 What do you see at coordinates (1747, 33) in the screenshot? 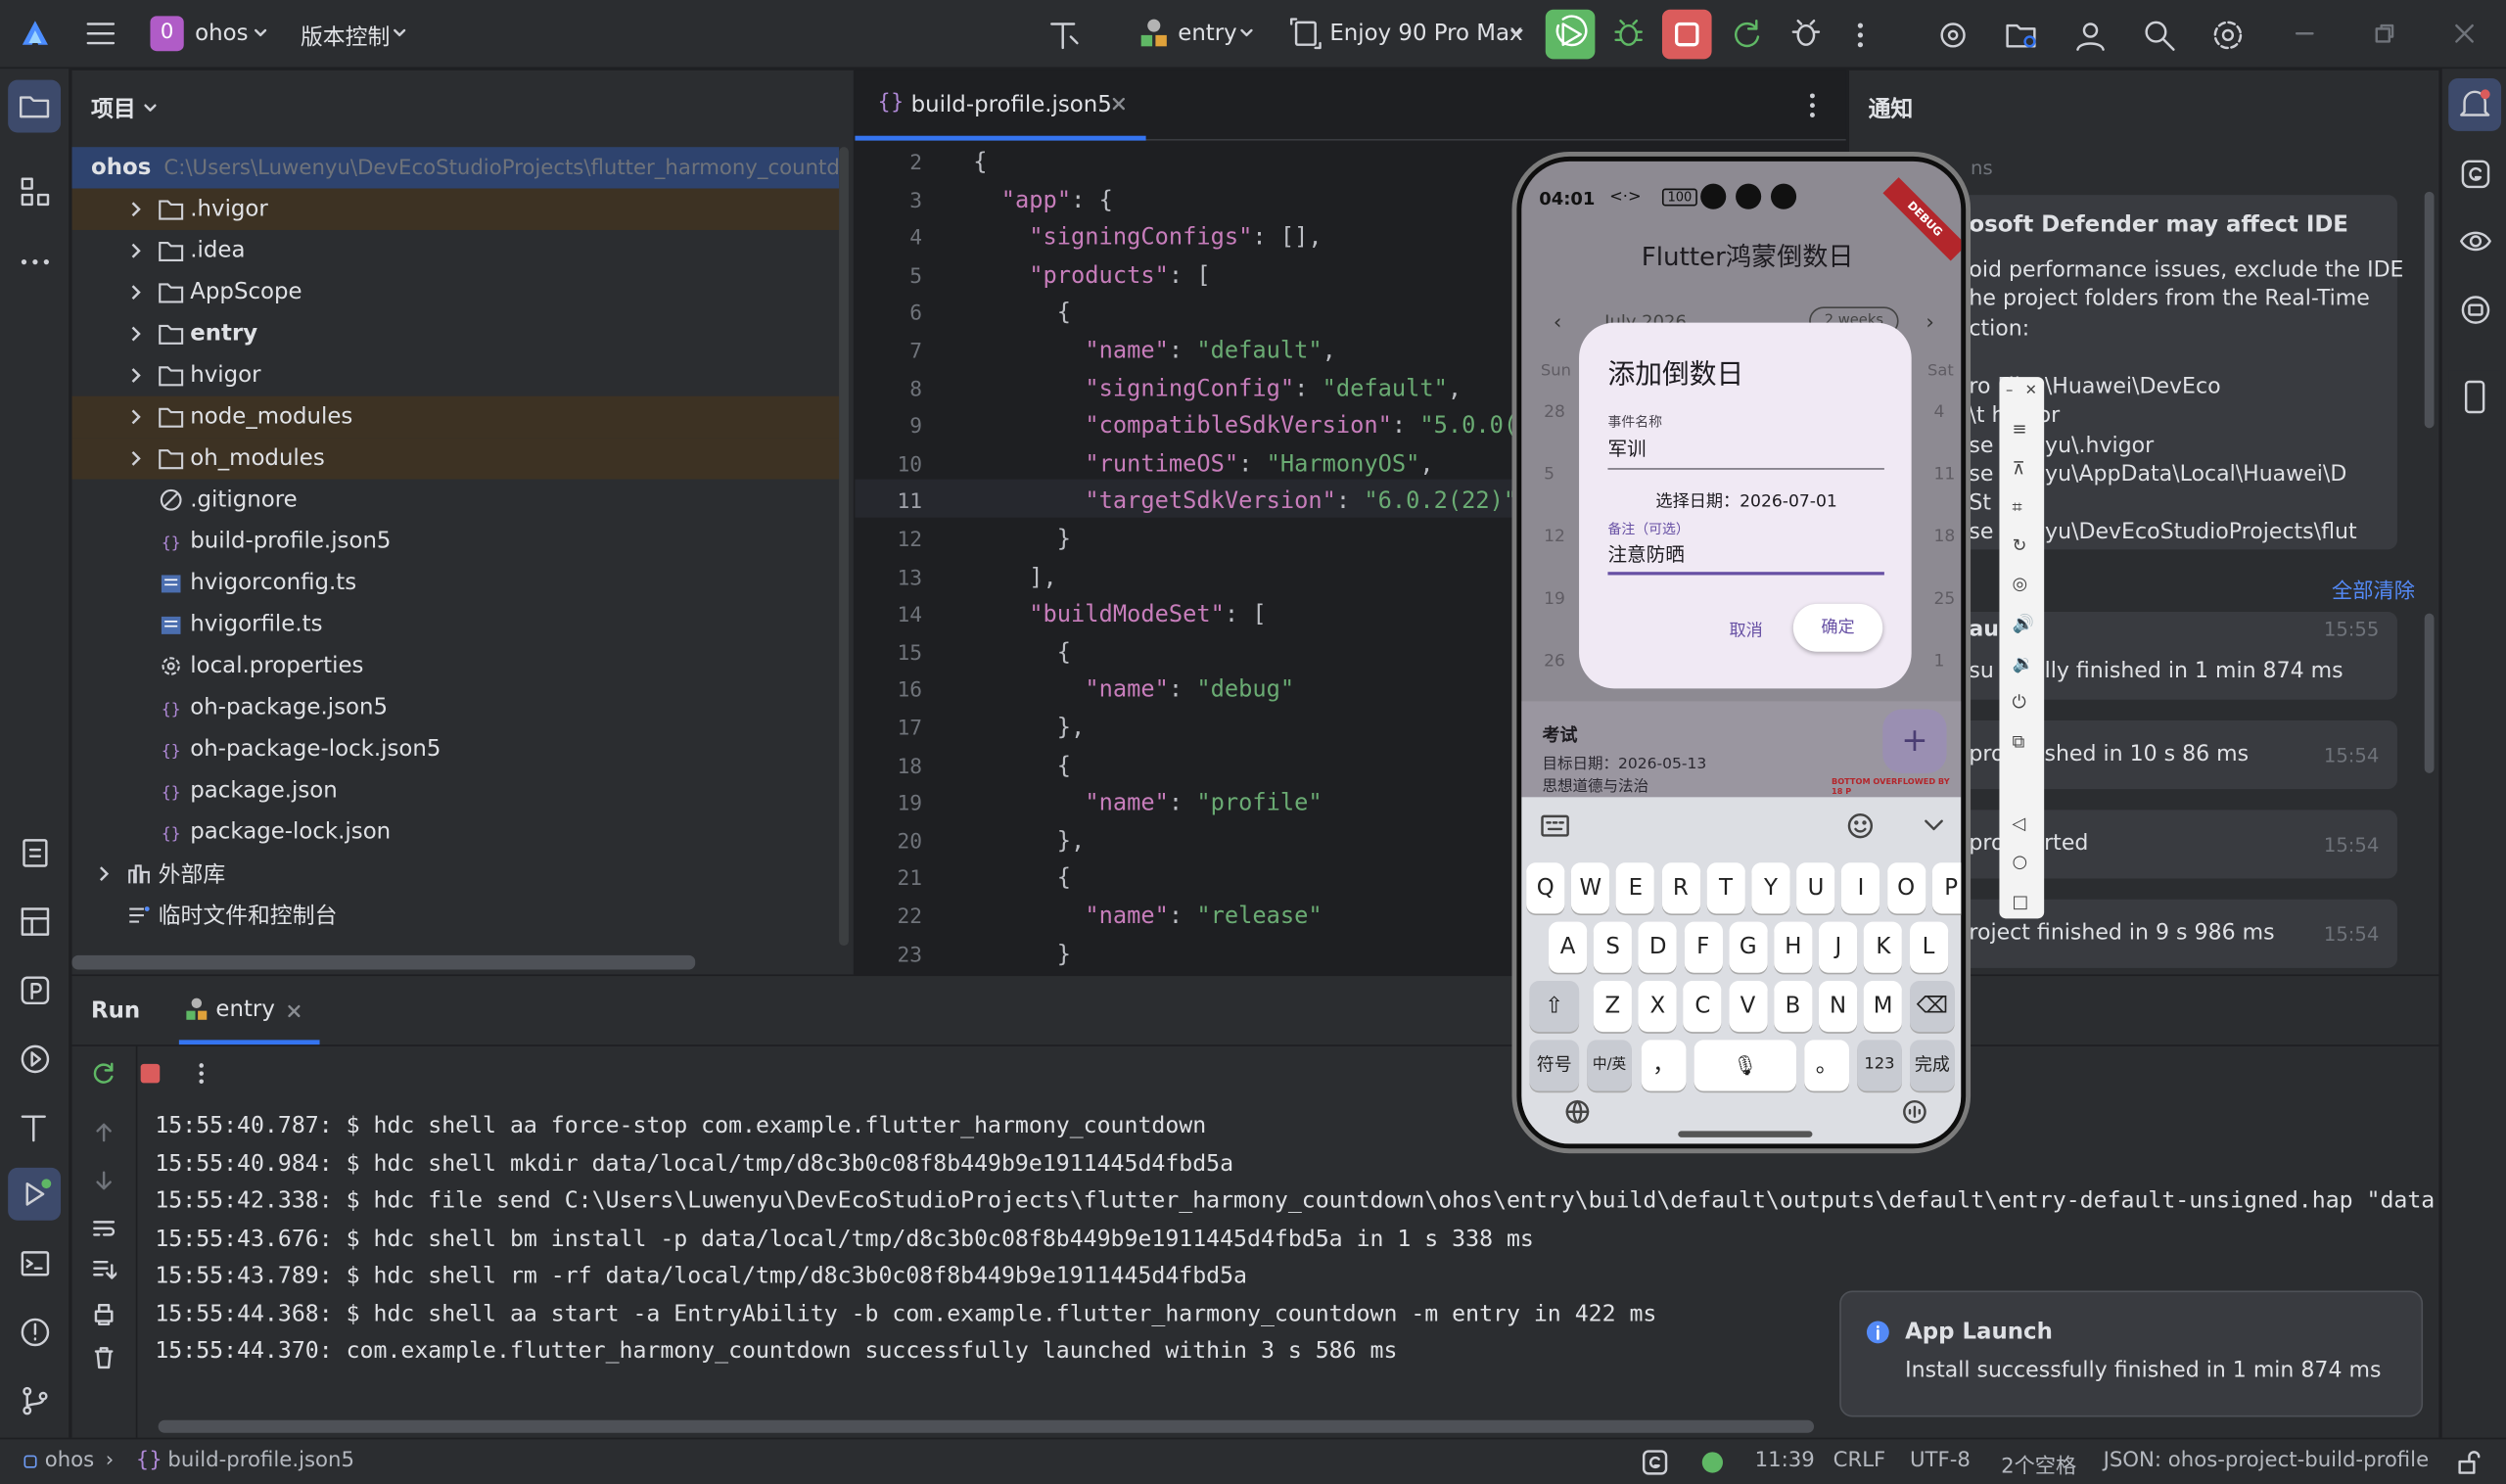
I see `apply-changes-icon` at bounding box center [1747, 33].